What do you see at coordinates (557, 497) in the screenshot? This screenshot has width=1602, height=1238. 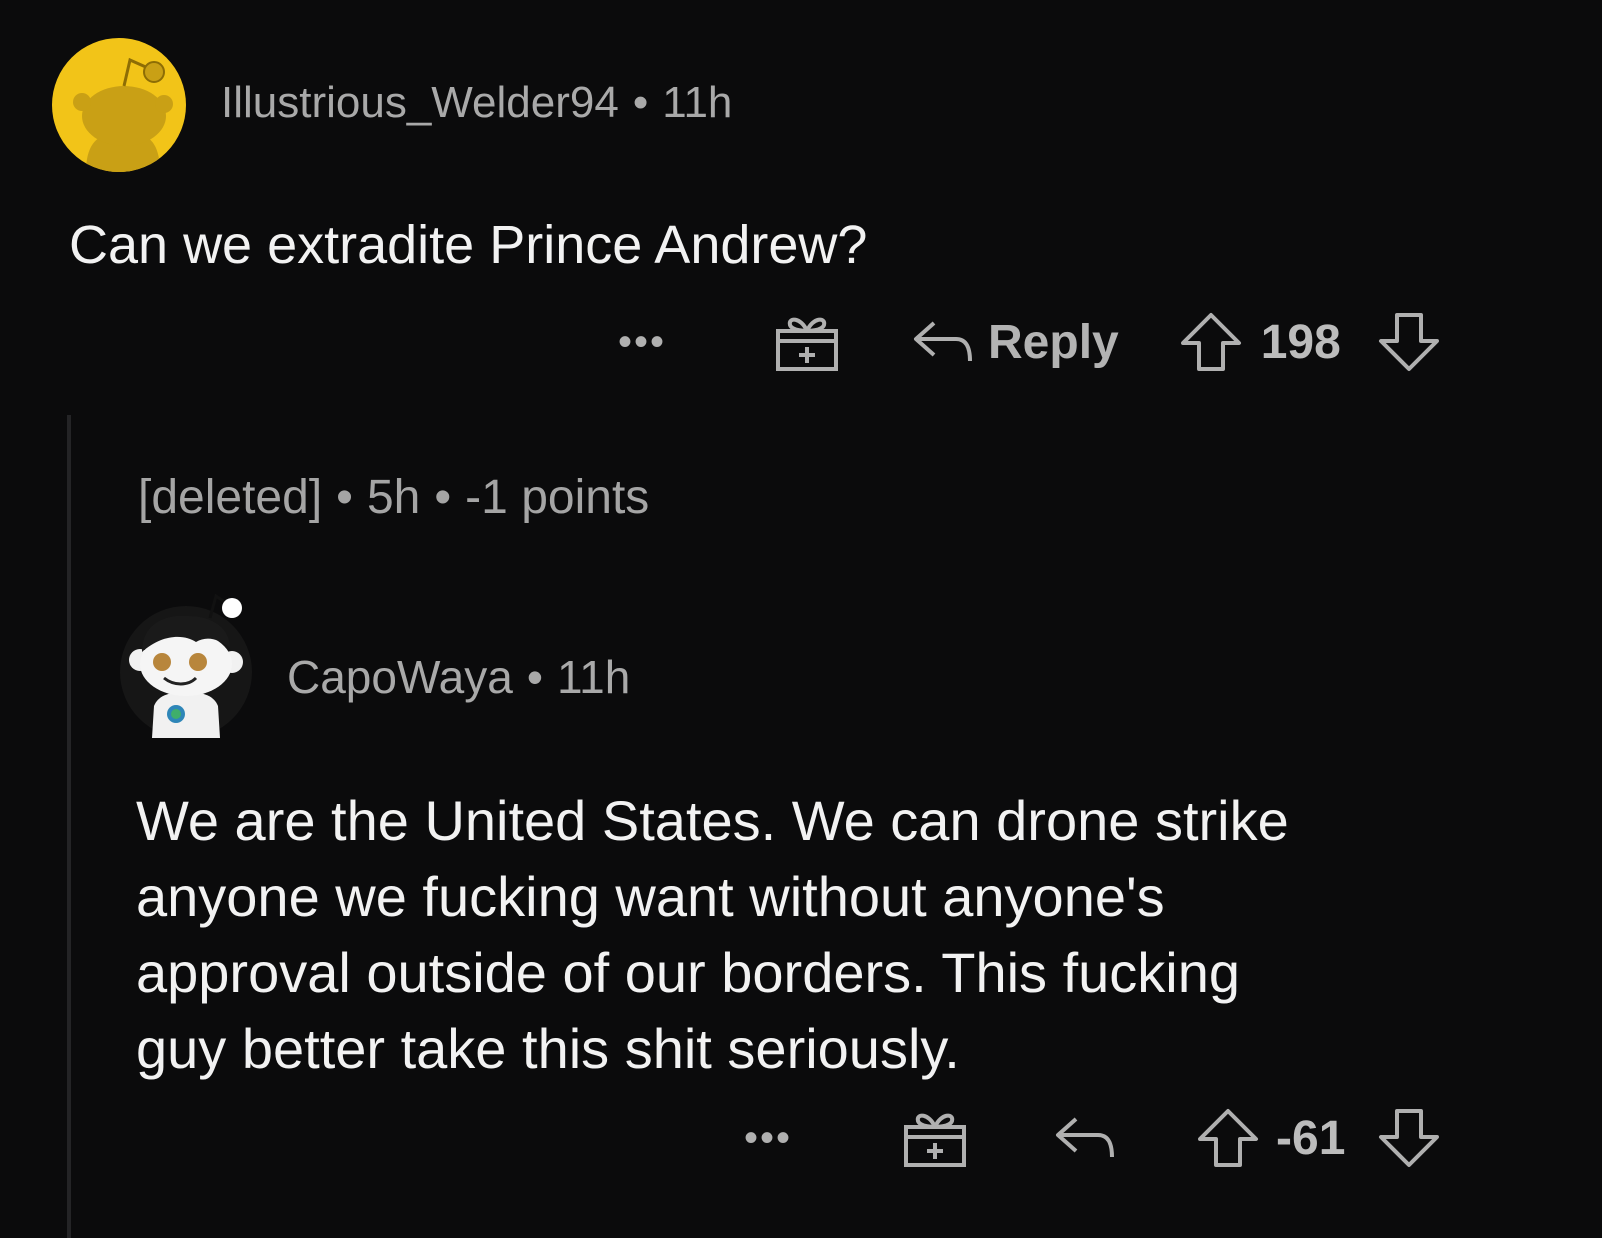 I see `points: -1 points` at bounding box center [557, 497].